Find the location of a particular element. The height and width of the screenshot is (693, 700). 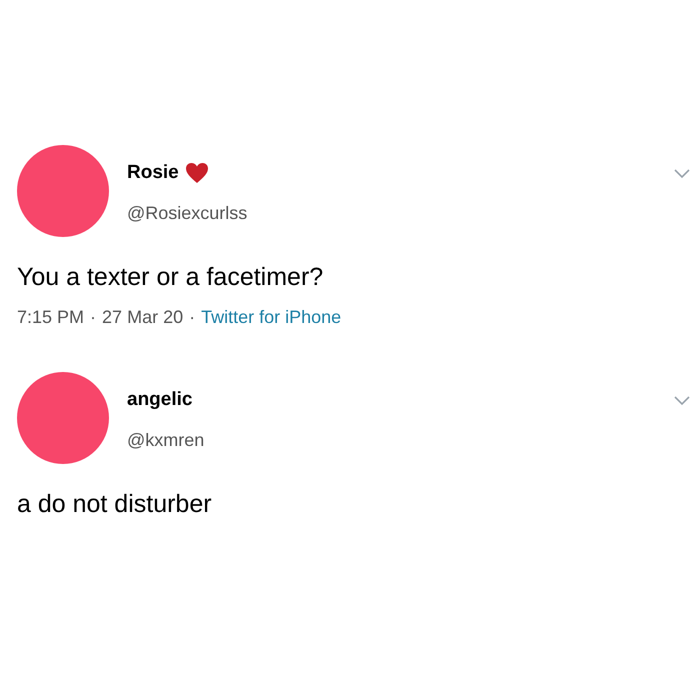

tweet-meta: 27 Mar 20 is located at coordinates (143, 317).